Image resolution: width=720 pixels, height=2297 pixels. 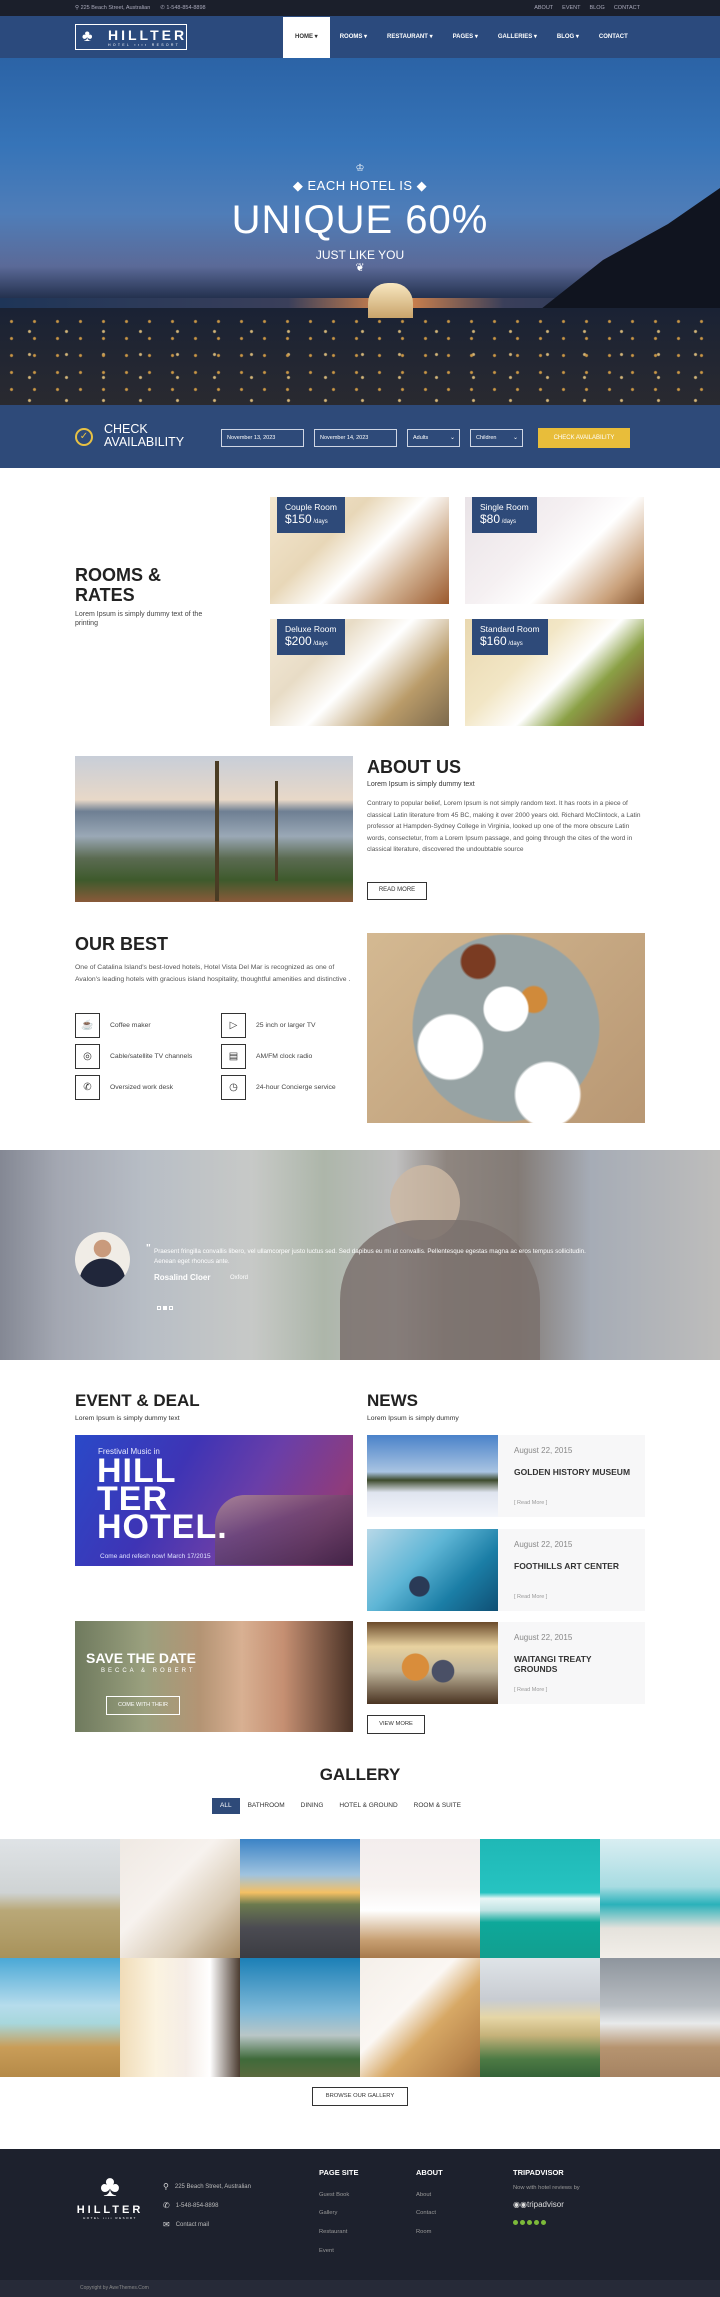 What do you see at coordinates (328, 2213) in the screenshot?
I see `footer-link-gallery: Gallery` at bounding box center [328, 2213].